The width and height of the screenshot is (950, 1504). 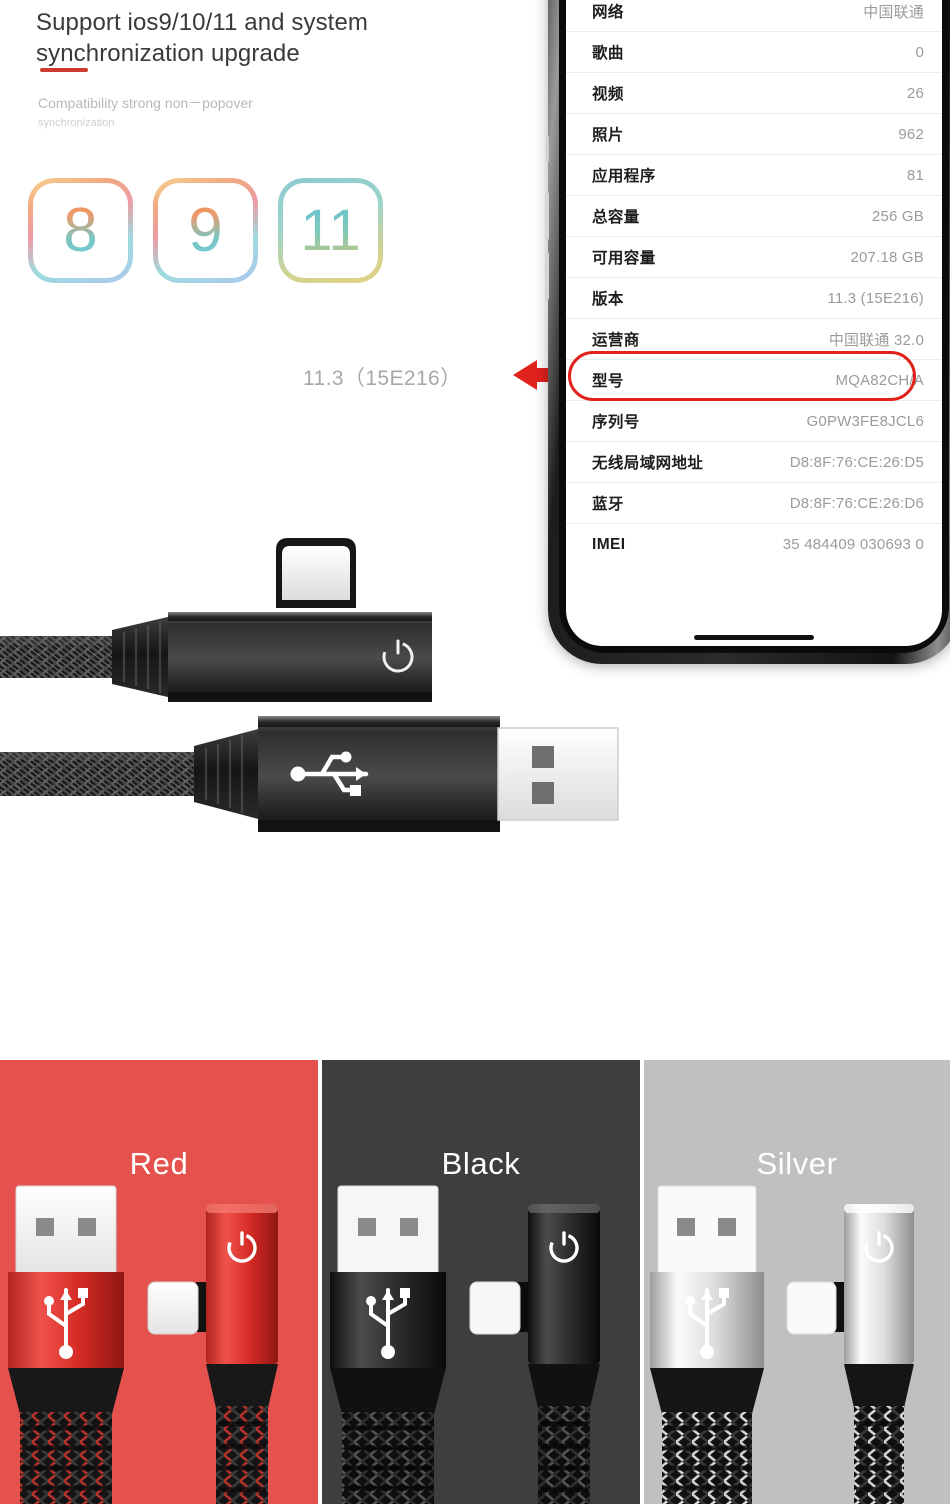 What do you see at coordinates (608, 53) in the screenshot?
I see `settings-row-label: 歌曲` at bounding box center [608, 53].